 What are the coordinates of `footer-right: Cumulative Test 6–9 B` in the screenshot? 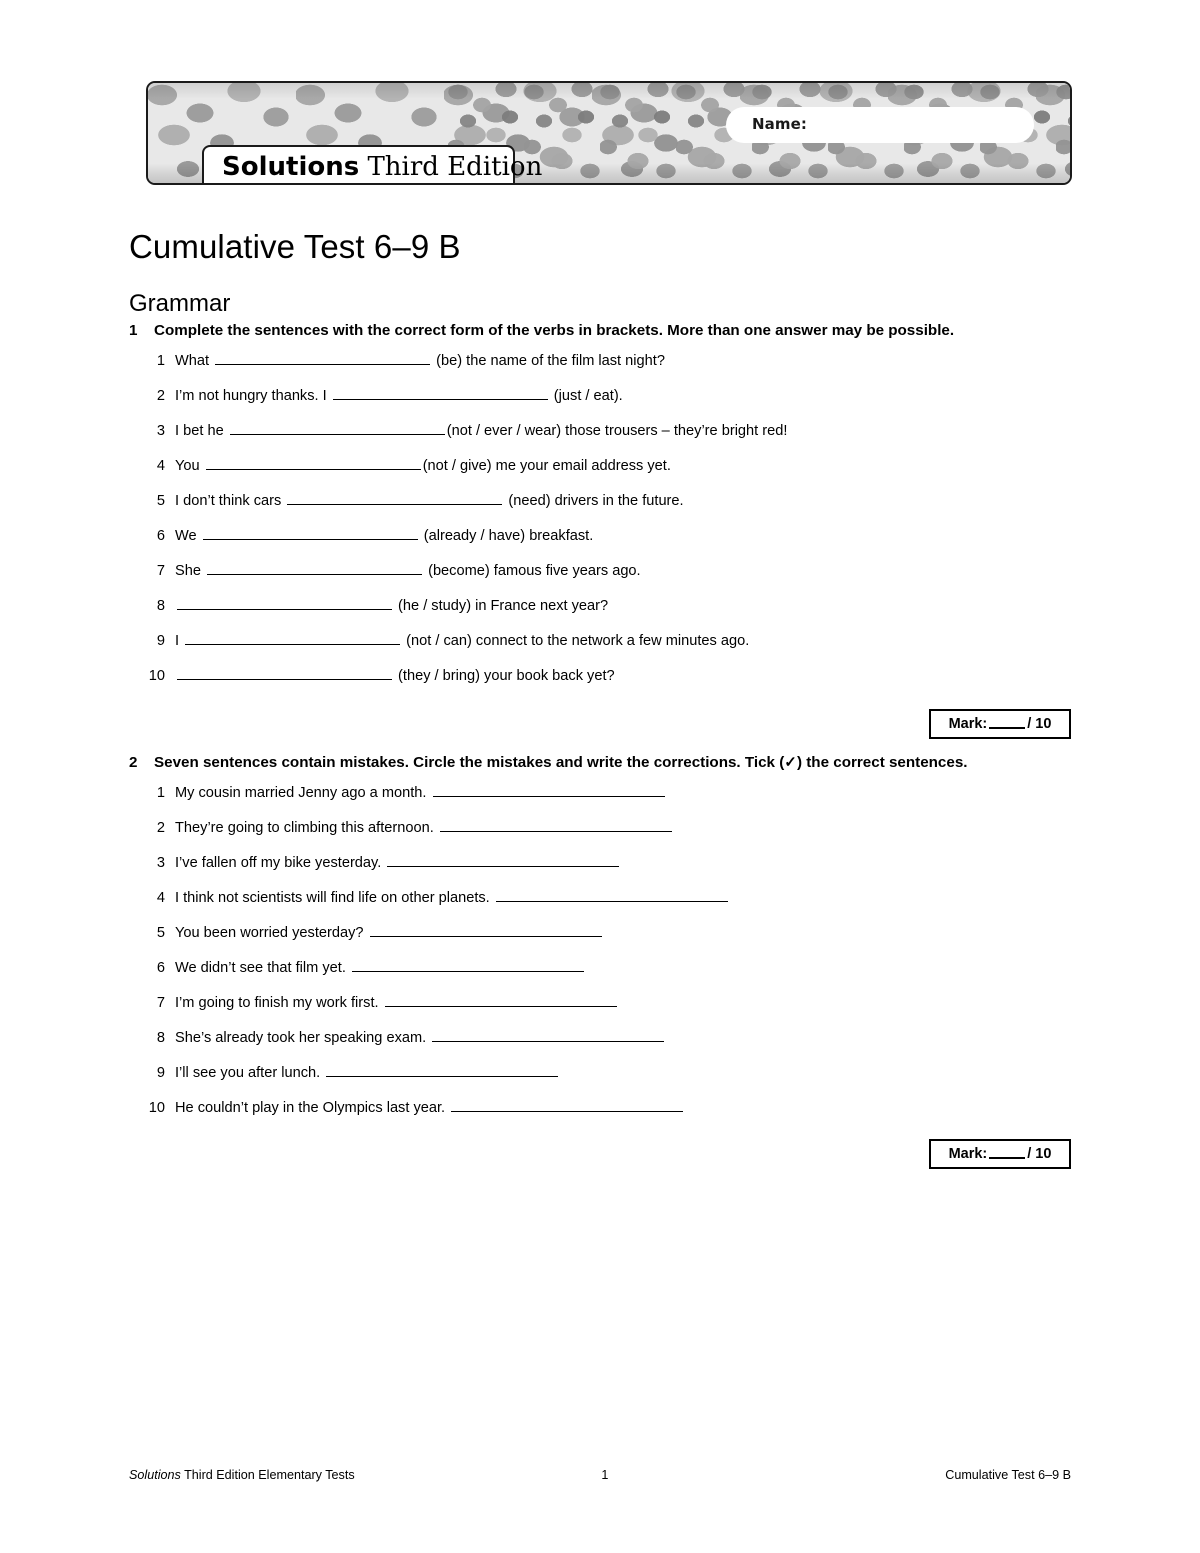 It's located at (1008, 1475).